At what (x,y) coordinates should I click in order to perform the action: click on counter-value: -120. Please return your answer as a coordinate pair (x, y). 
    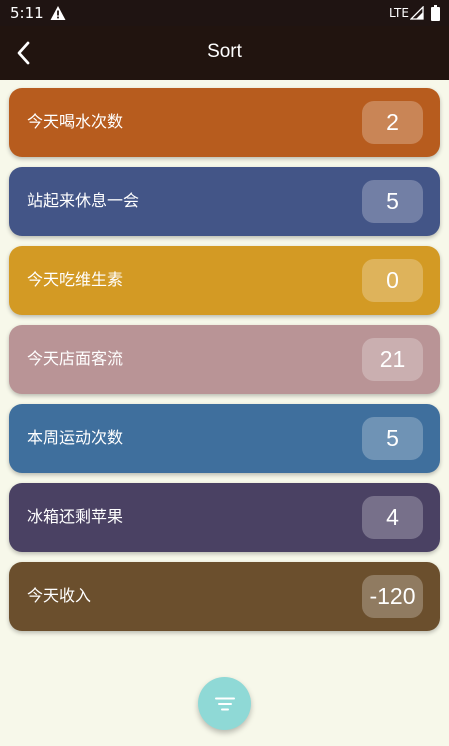
    Looking at the image, I should click on (392, 596).